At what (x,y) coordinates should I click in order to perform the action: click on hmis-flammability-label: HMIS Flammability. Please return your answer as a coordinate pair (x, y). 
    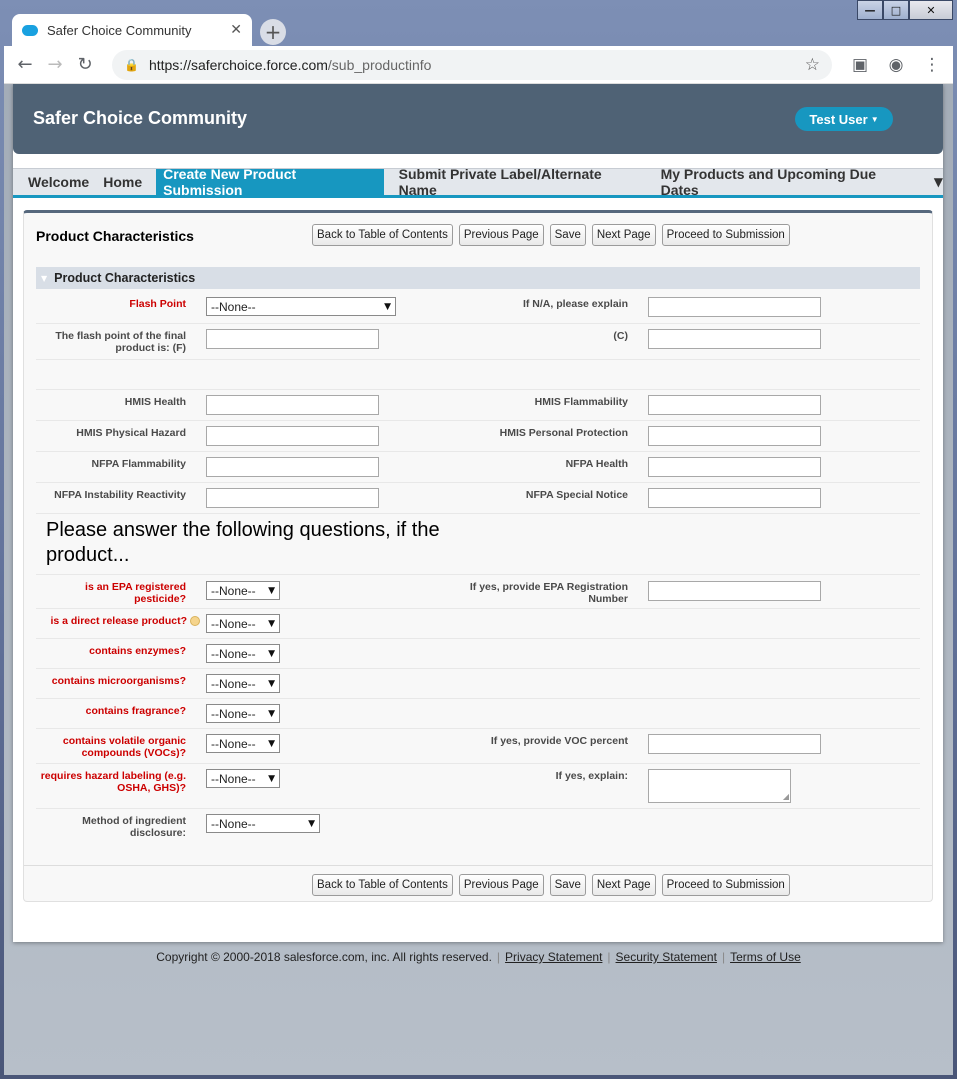
    Looking at the image, I should click on (581, 402).